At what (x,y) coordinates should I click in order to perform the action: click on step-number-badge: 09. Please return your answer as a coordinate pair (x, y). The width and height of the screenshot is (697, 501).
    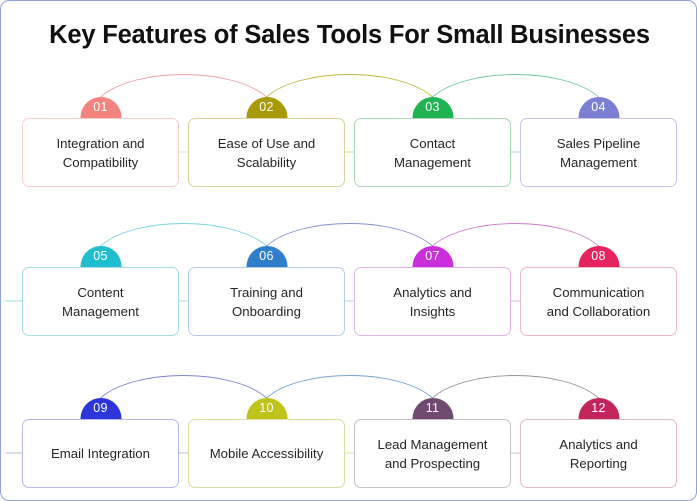
    Looking at the image, I should click on (100, 408).